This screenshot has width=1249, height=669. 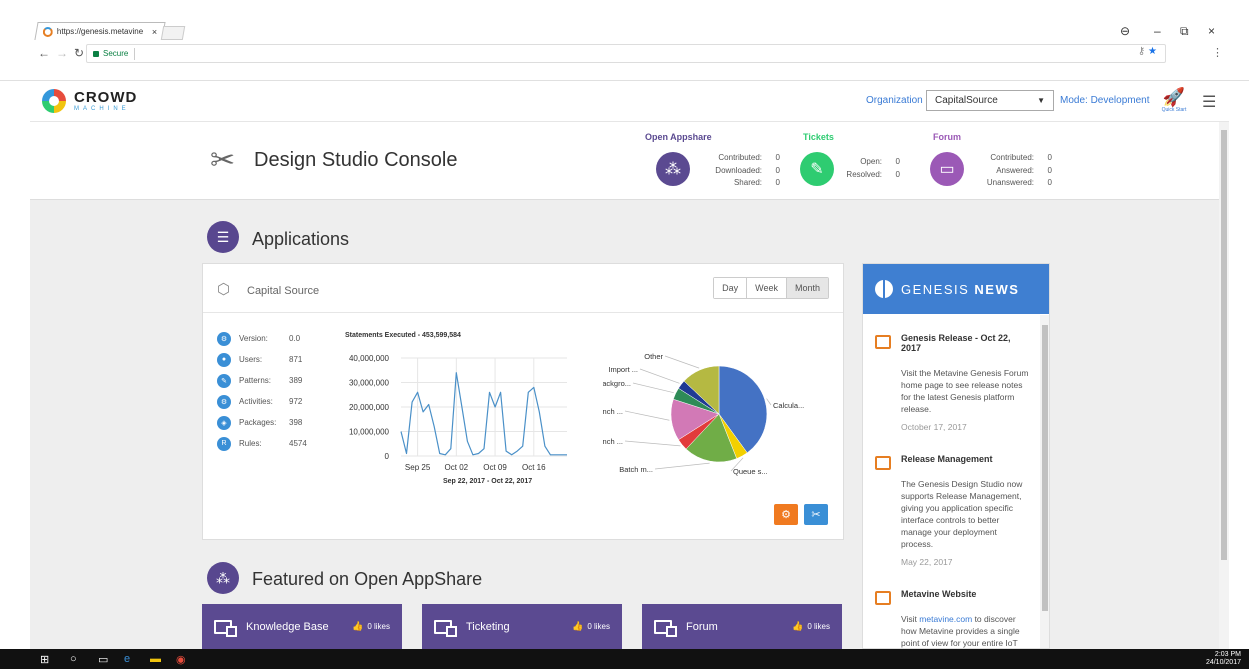 What do you see at coordinates (155, 659) in the screenshot?
I see `file-explorer-icon: ▬` at bounding box center [155, 659].